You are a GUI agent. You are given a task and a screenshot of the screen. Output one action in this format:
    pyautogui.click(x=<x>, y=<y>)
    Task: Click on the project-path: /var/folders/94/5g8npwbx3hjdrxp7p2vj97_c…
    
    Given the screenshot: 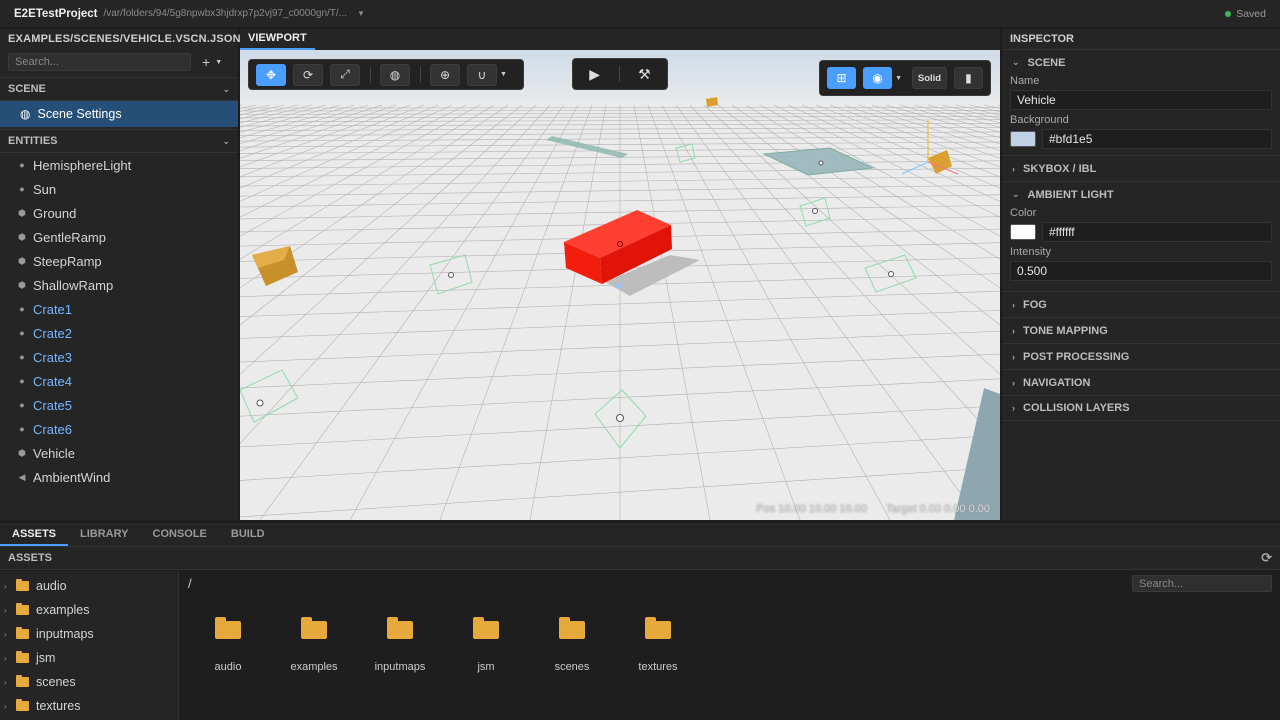 What is the action you would take?
    pyautogui.click(x=226, y=13)
    